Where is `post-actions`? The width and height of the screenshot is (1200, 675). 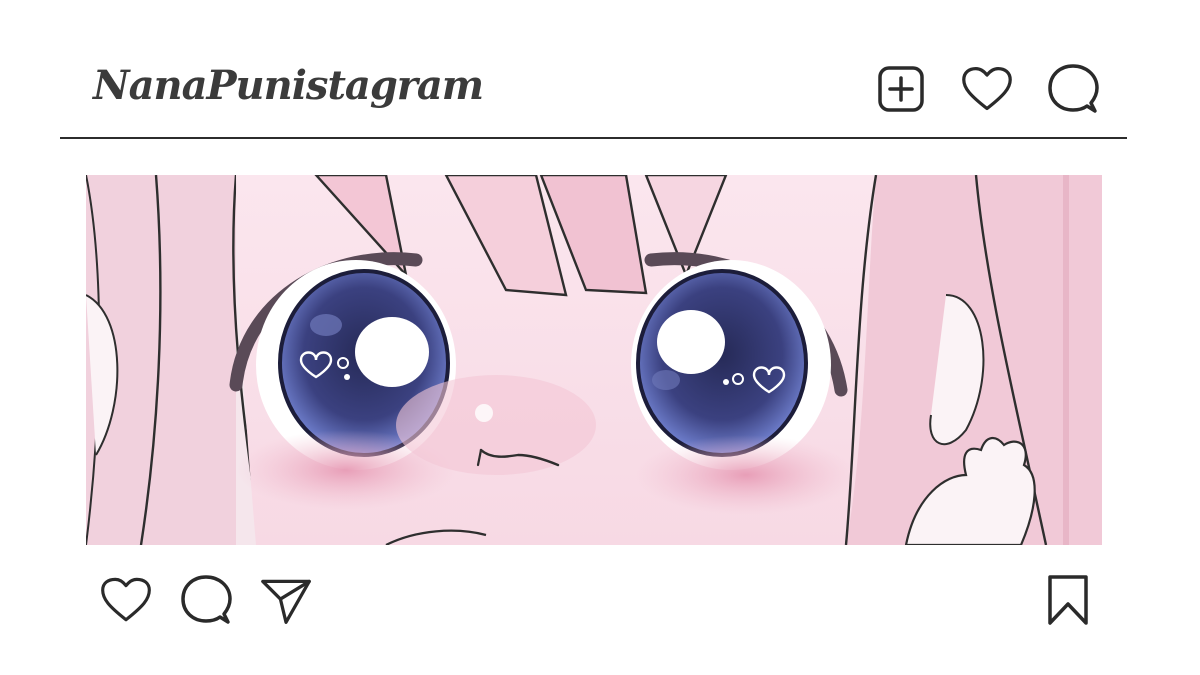 post-actions is located at coordinates (206, 600).